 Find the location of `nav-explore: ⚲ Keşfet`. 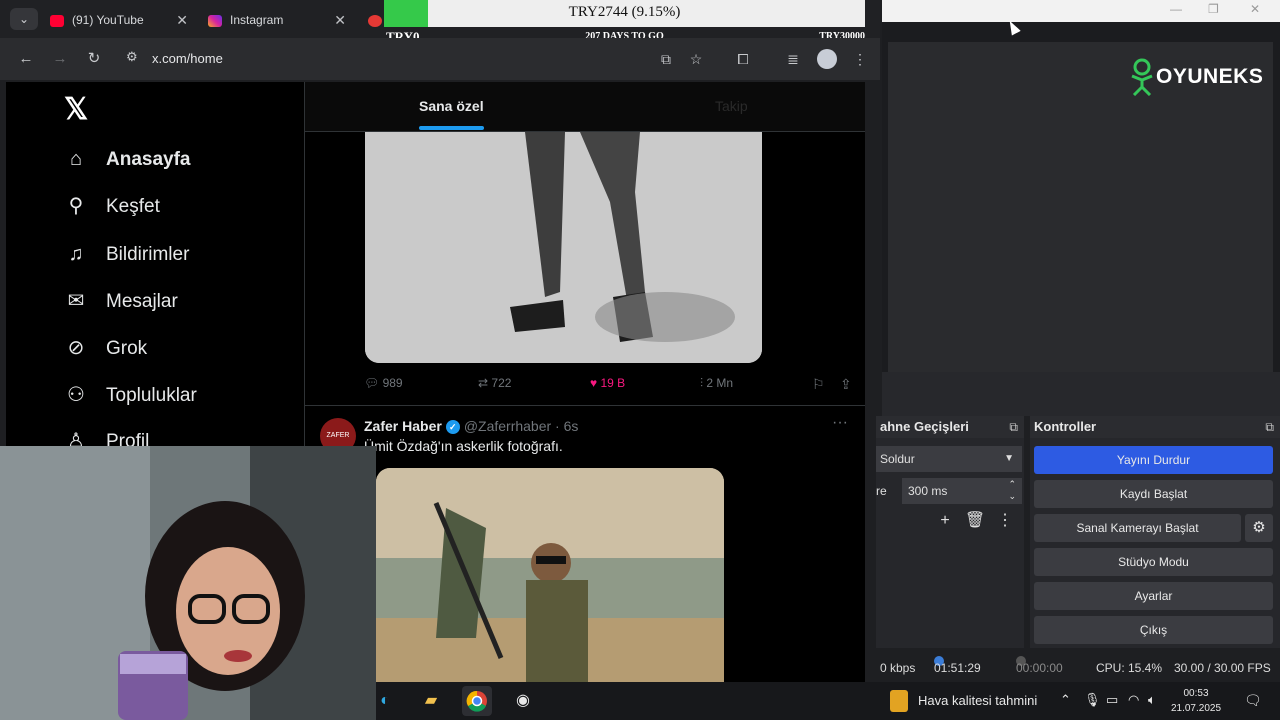

nav-explore: ⚲ Keşfet is located at coordinates (112, 206).